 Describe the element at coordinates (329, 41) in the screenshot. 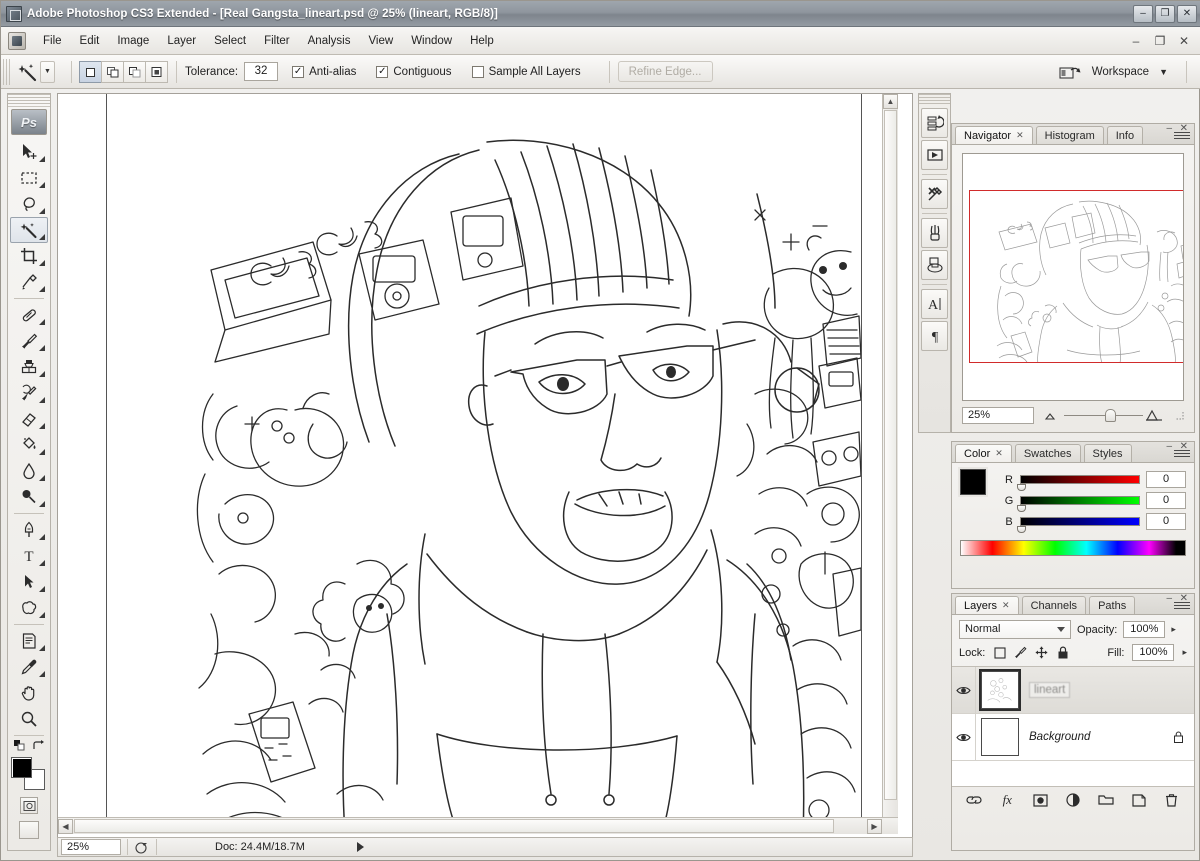

I see `menu-analysis: Analysis` at that location.